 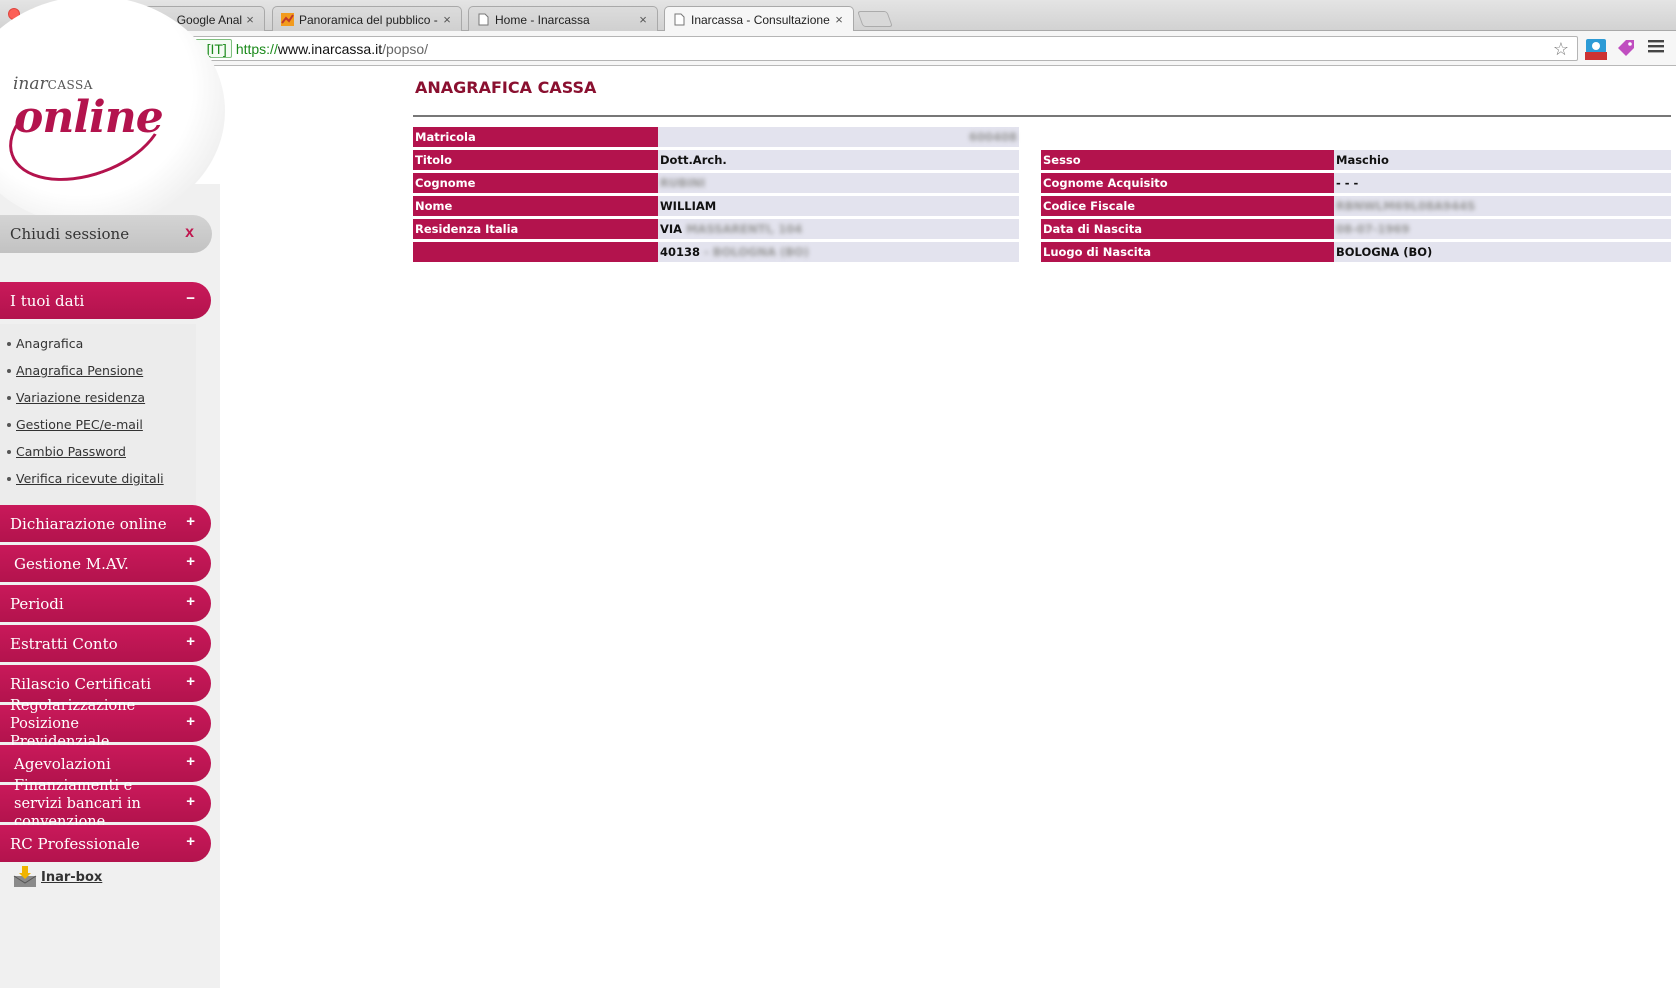 I want to click on field-label: Residenza Italia, so click(x=535, y=229).